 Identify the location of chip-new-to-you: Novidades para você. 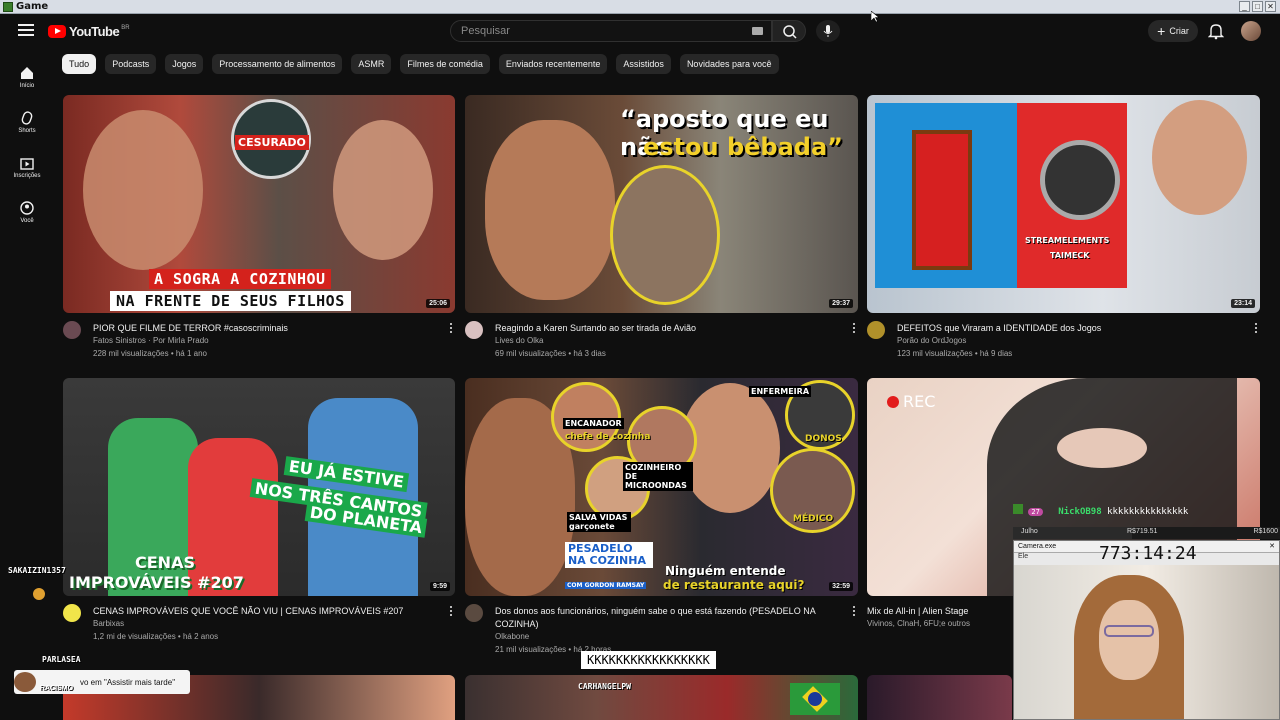
(729, 64).